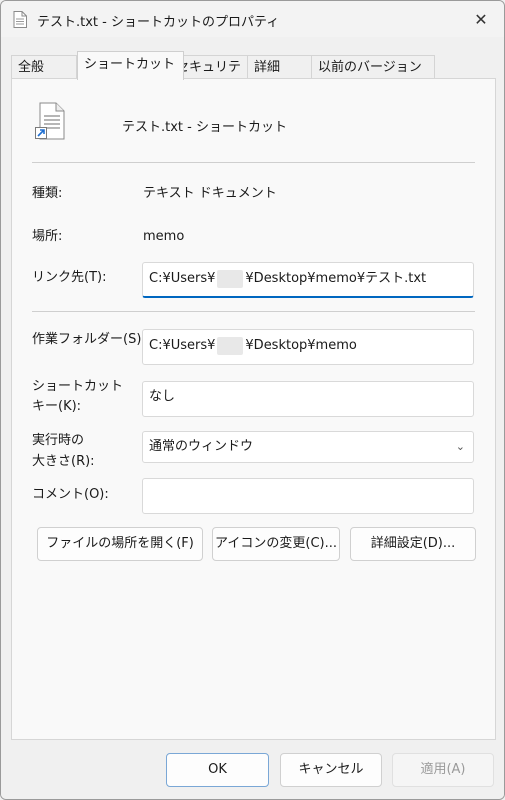  Describe the element at coordinates (47, 236) in the screenshot. I see `location-label: 場所:` at that location.